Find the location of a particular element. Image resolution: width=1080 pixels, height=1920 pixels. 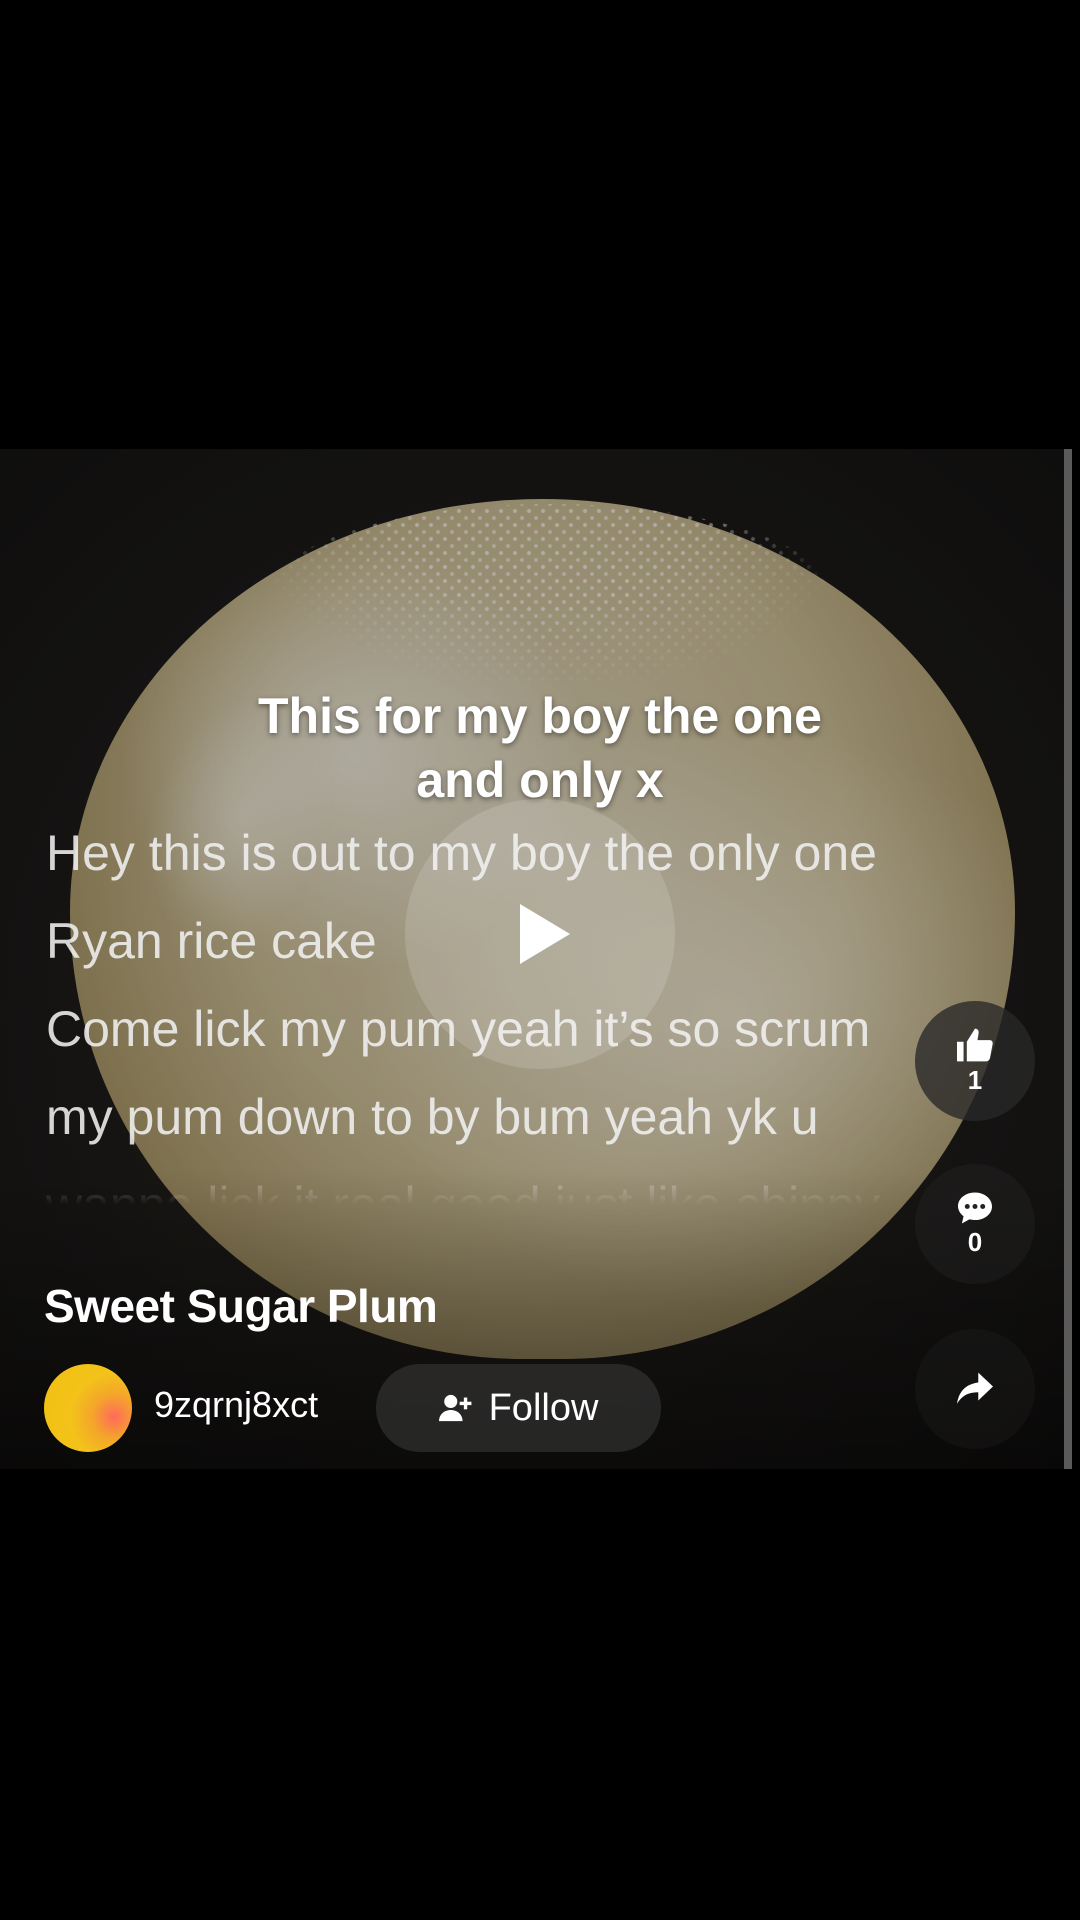

play-icon is located at coordinates (545, 934).